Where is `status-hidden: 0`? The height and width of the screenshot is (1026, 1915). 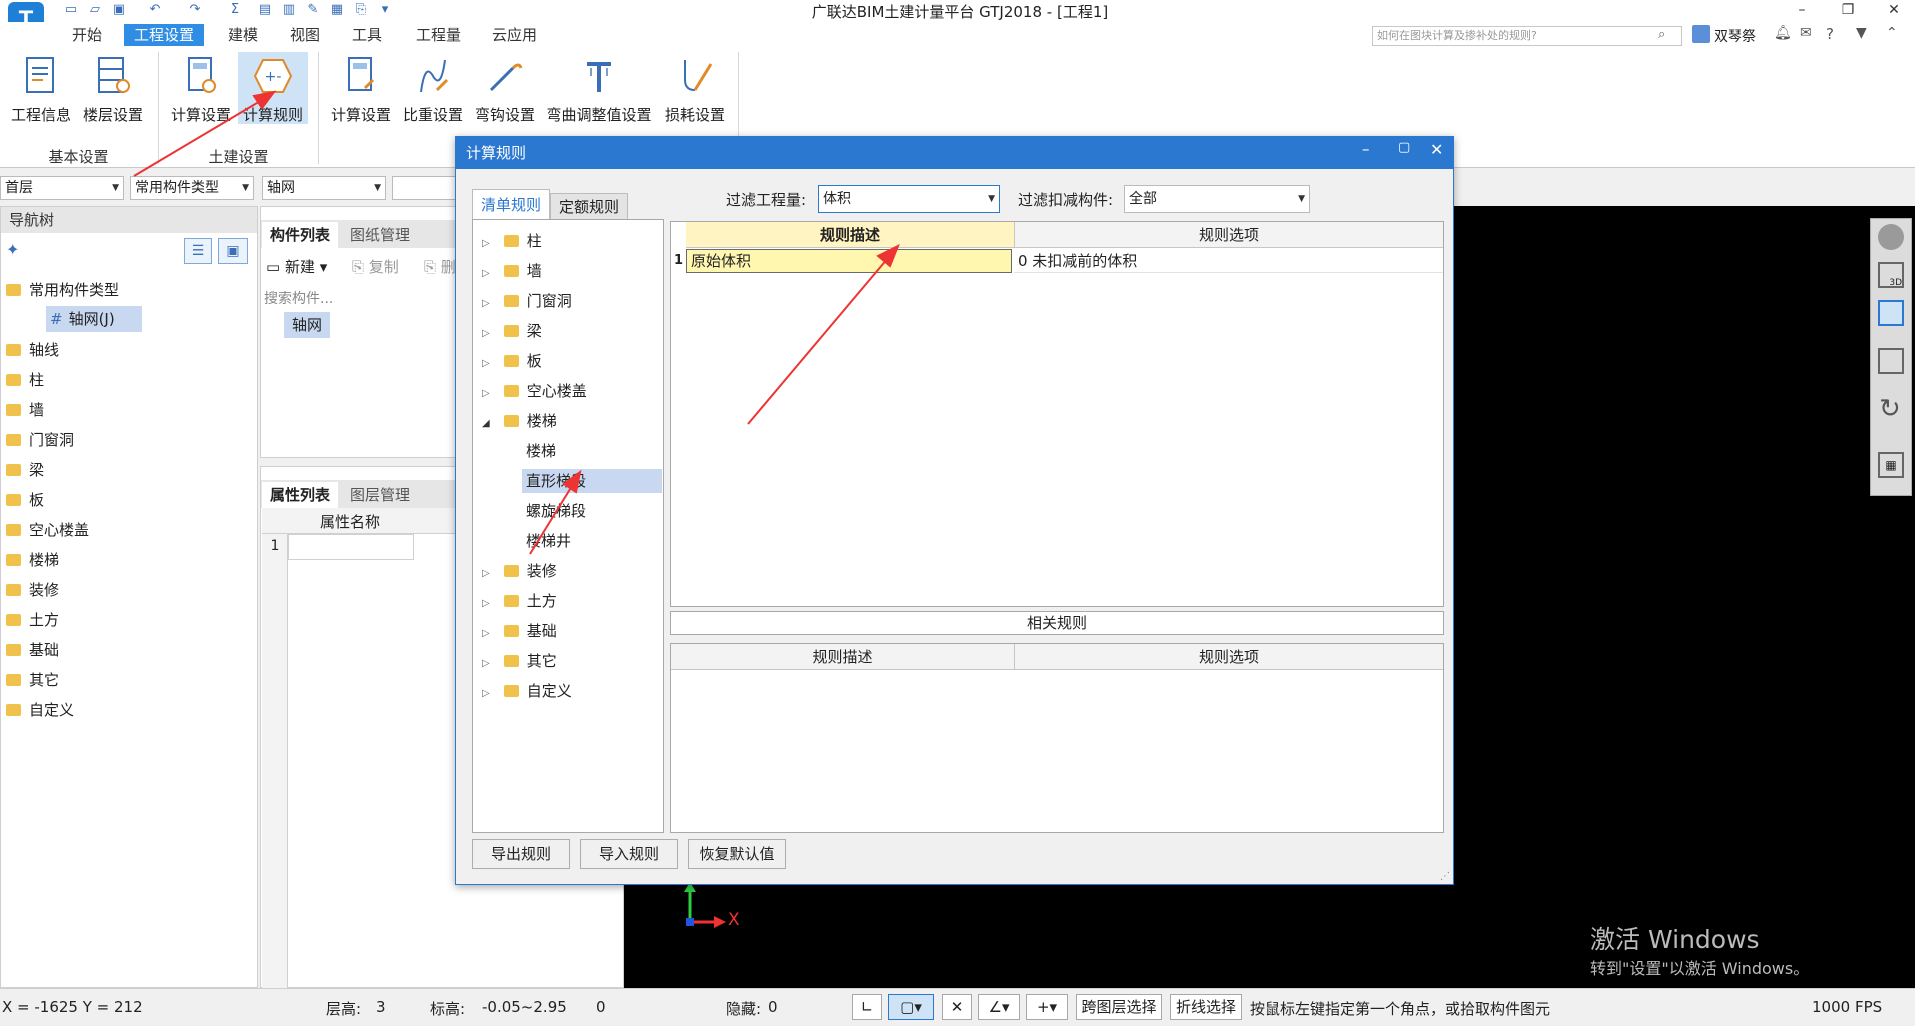 status-hidden: 0 is located at coordinates (773, 1007).